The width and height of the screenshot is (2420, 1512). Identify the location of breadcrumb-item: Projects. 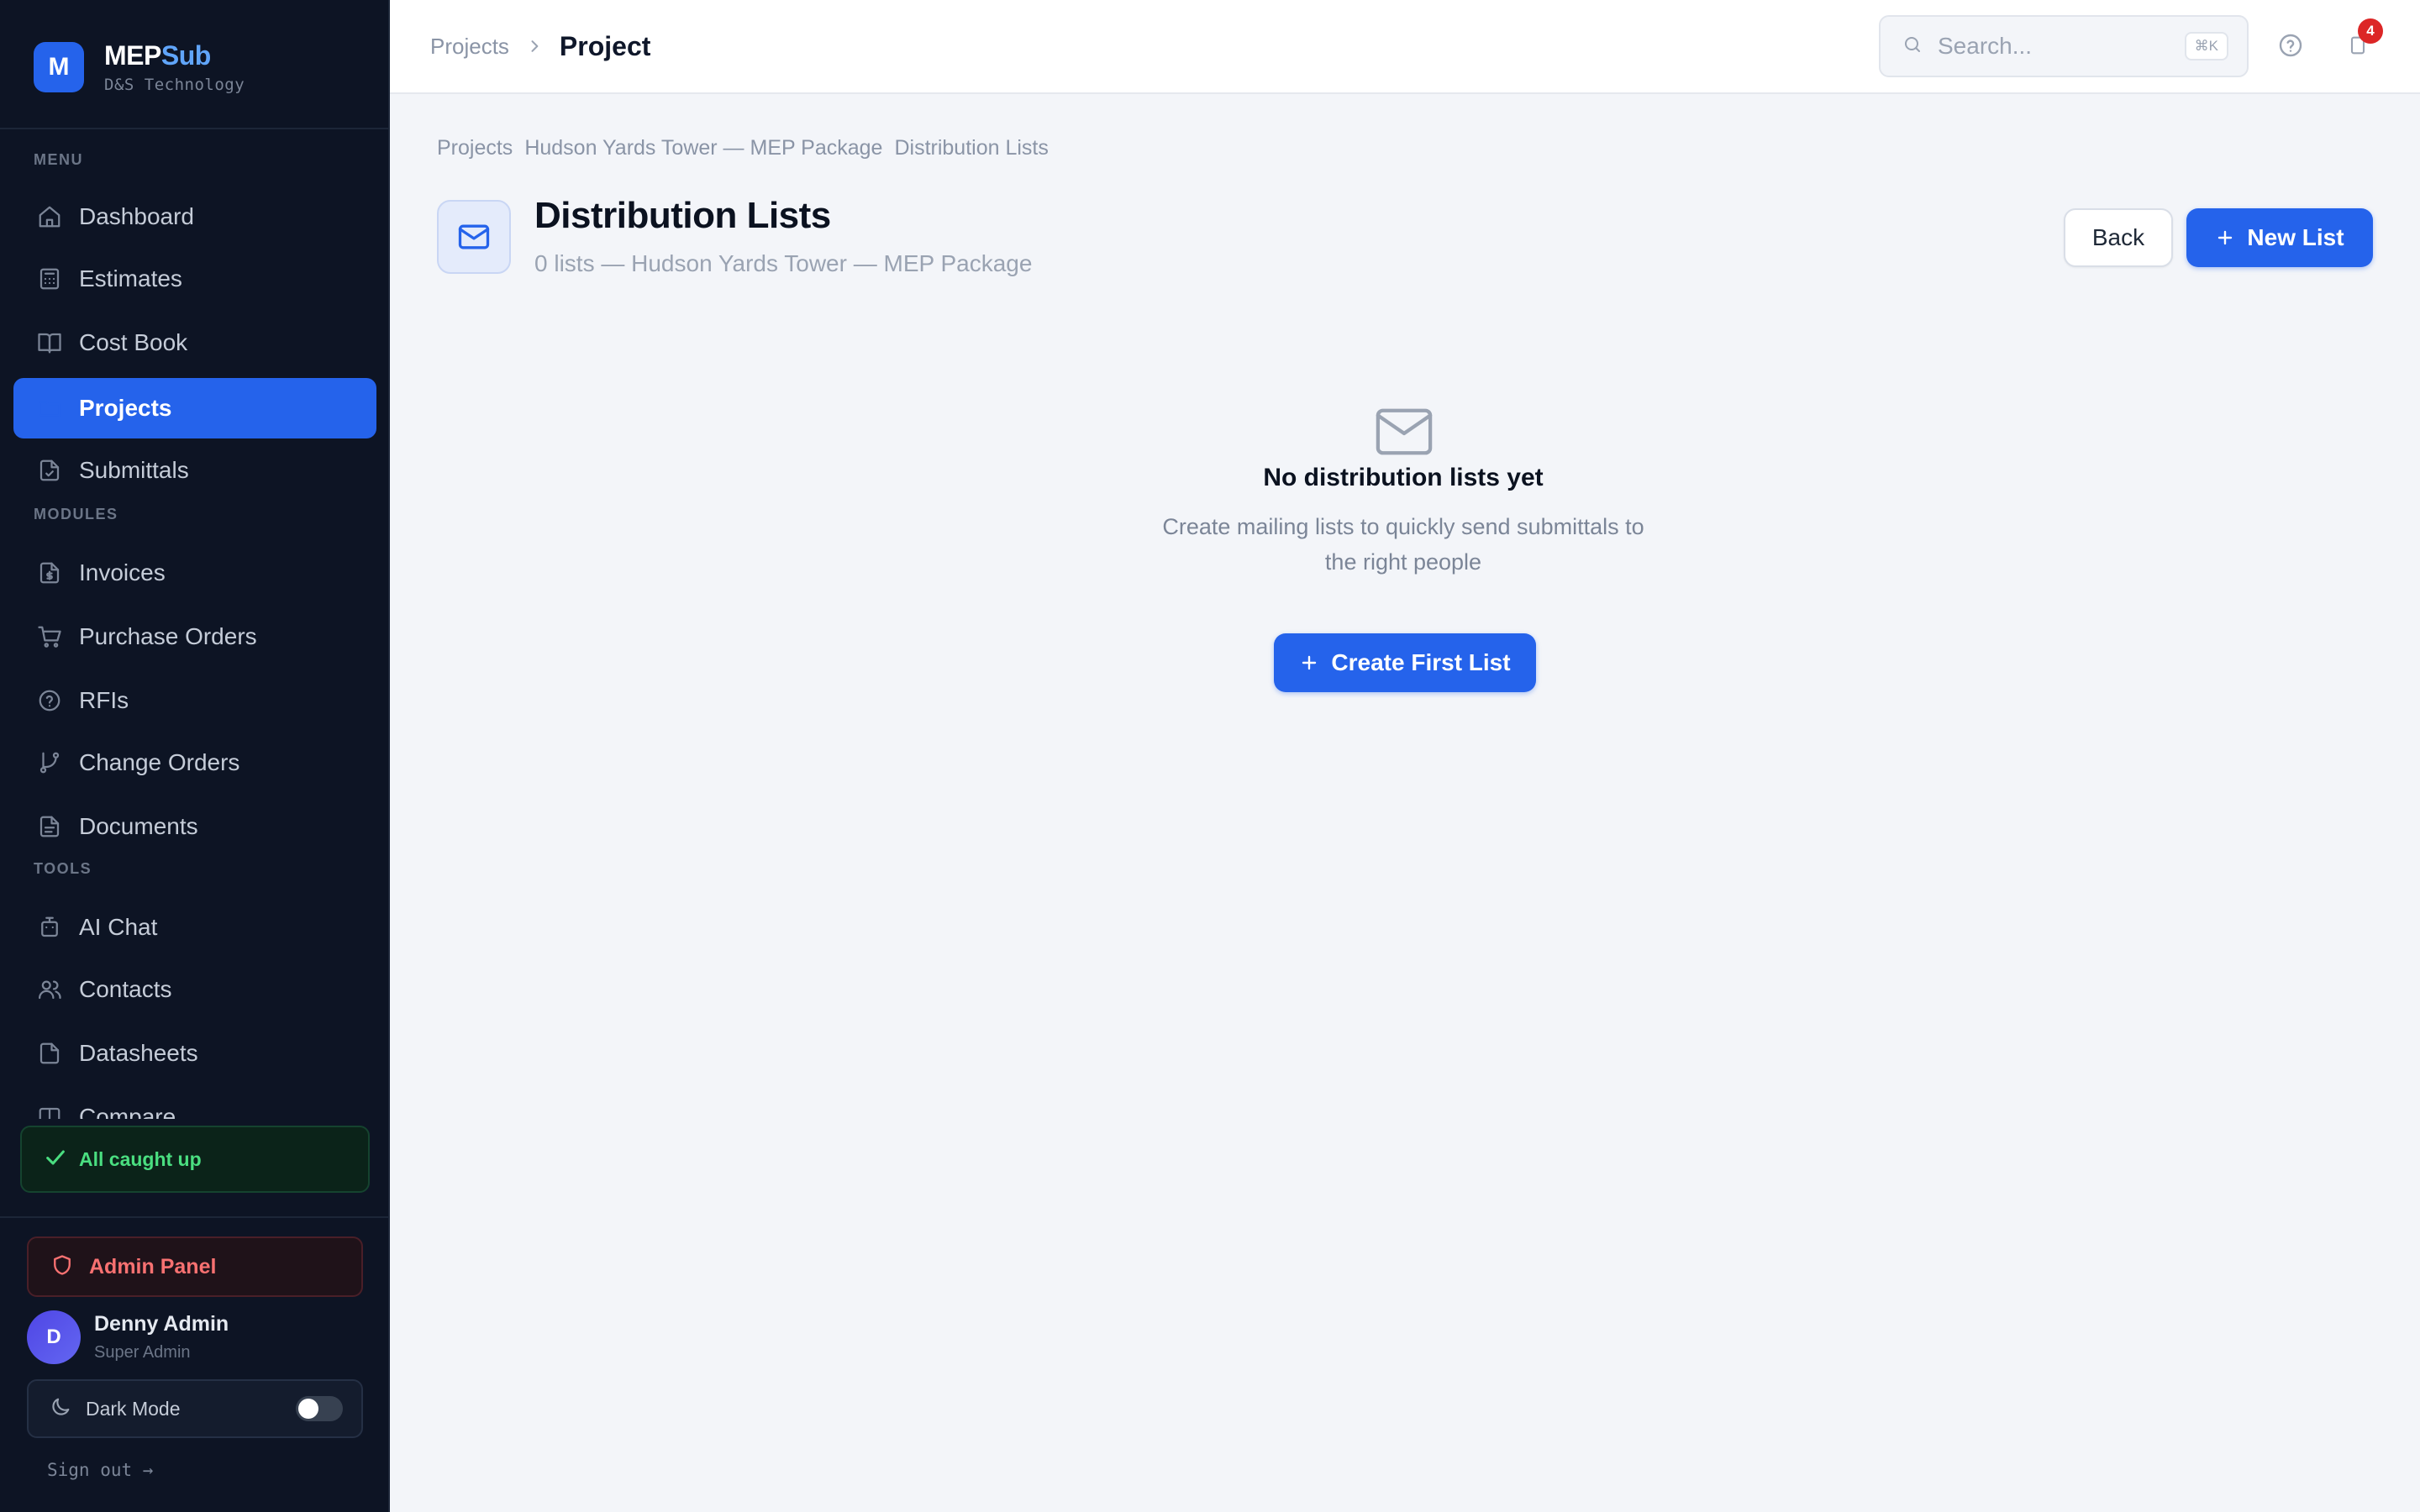
(475, 148).